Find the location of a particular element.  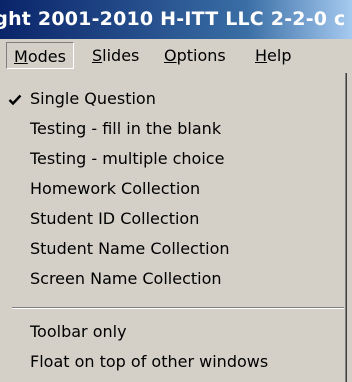

menu-item-label: Toolbar only is located at coordinates (78, 331).